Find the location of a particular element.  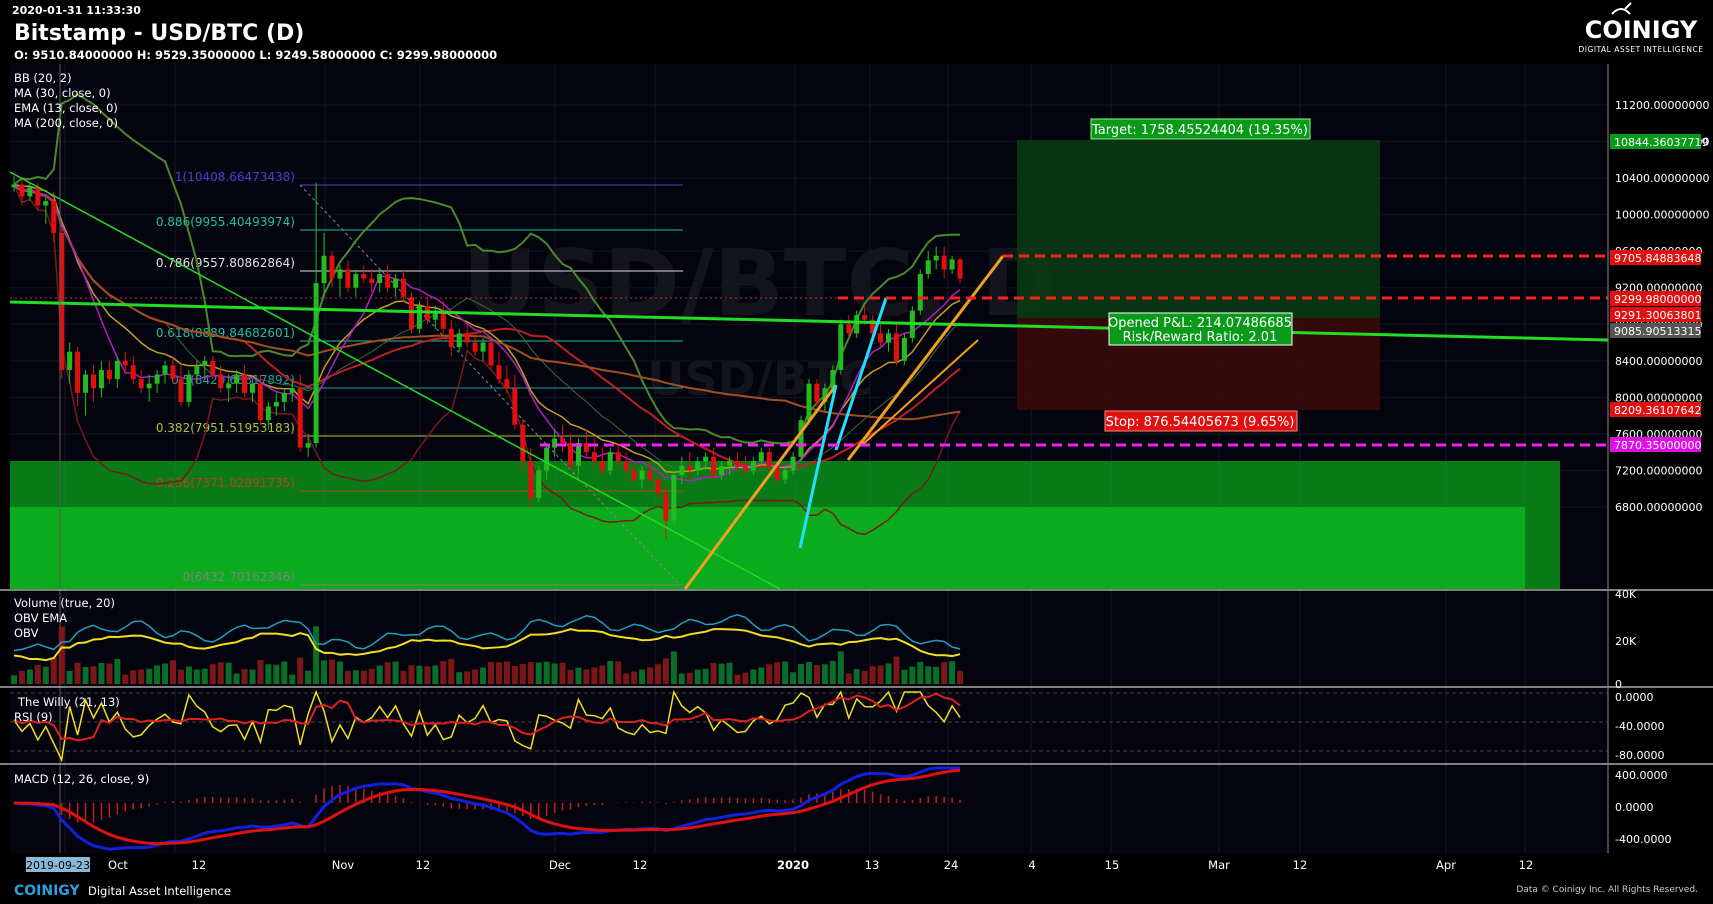

legend-macd: MACD (12, 26, close, 9) is located at coordinates (81, 779).